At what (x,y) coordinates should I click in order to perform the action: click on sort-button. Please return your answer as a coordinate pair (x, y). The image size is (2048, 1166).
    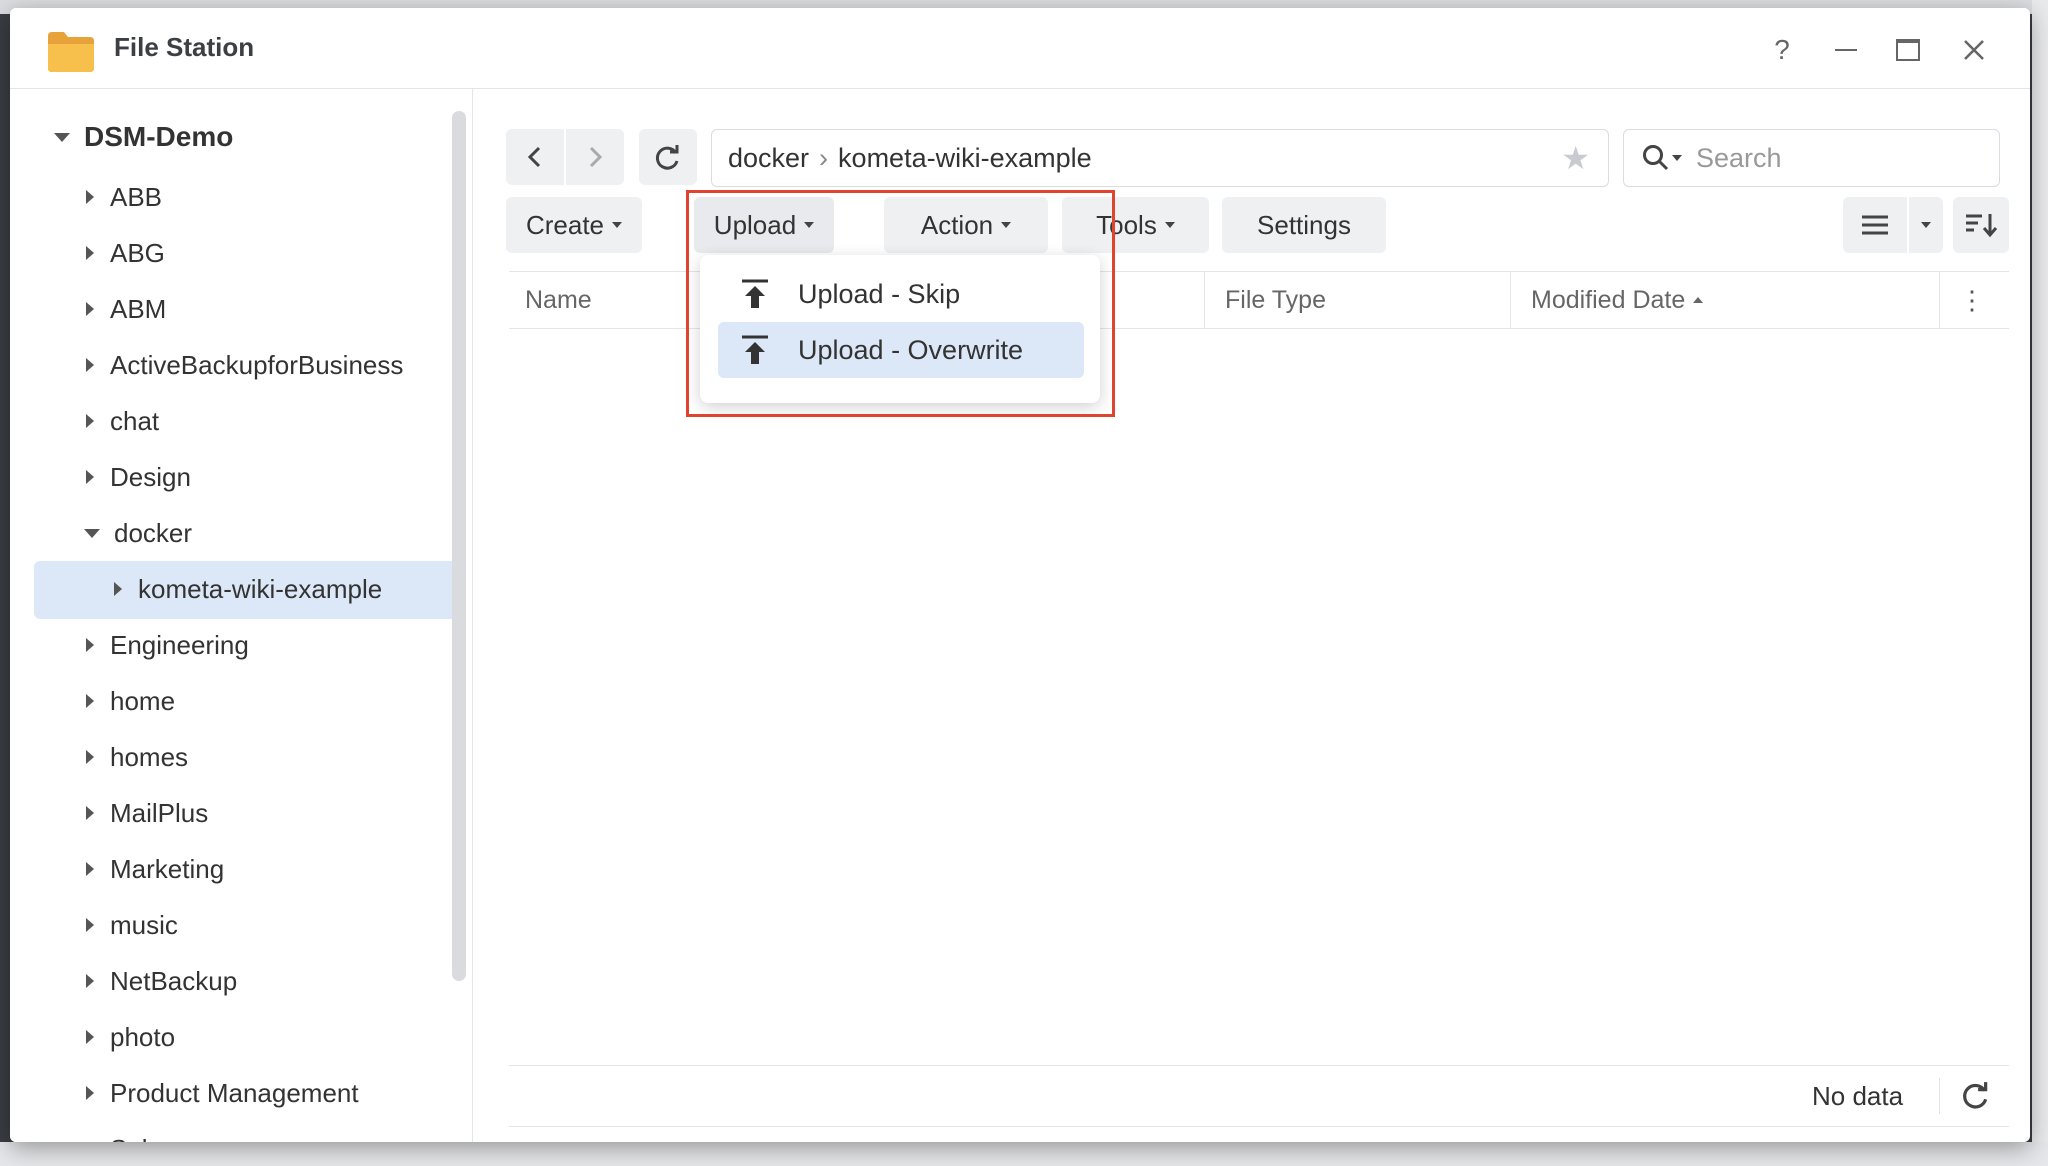
    Looking at the image, I should click on (1981, 225).